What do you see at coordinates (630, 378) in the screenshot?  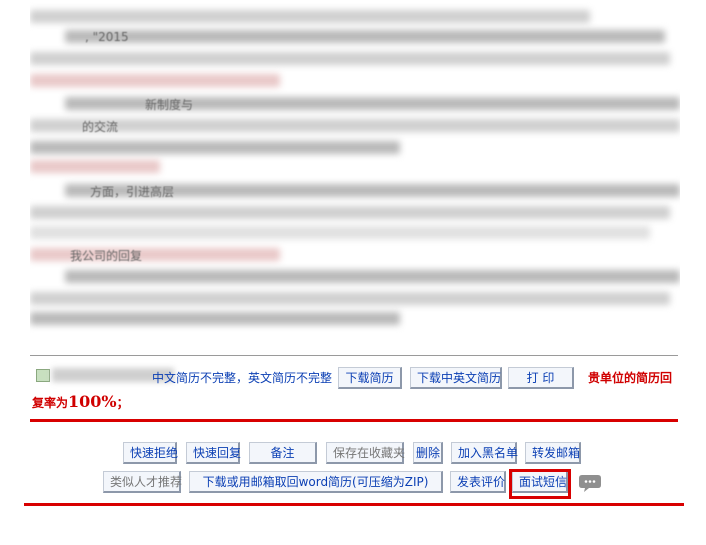 I see `reply-rate-prefix: 贵单位的简历回` at bounding box center [630, 378].